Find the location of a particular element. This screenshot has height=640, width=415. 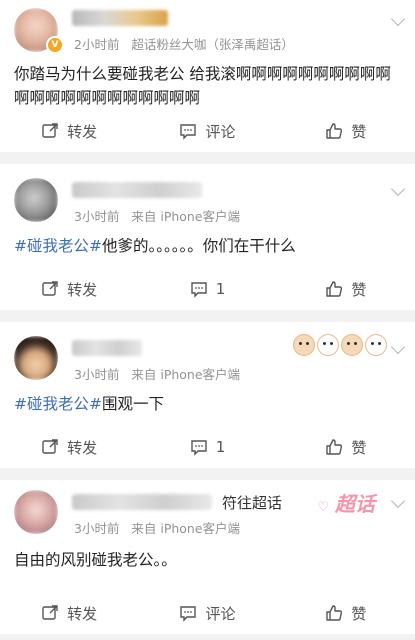

post-text: 围观一下 is located at coordinates (132, 404).